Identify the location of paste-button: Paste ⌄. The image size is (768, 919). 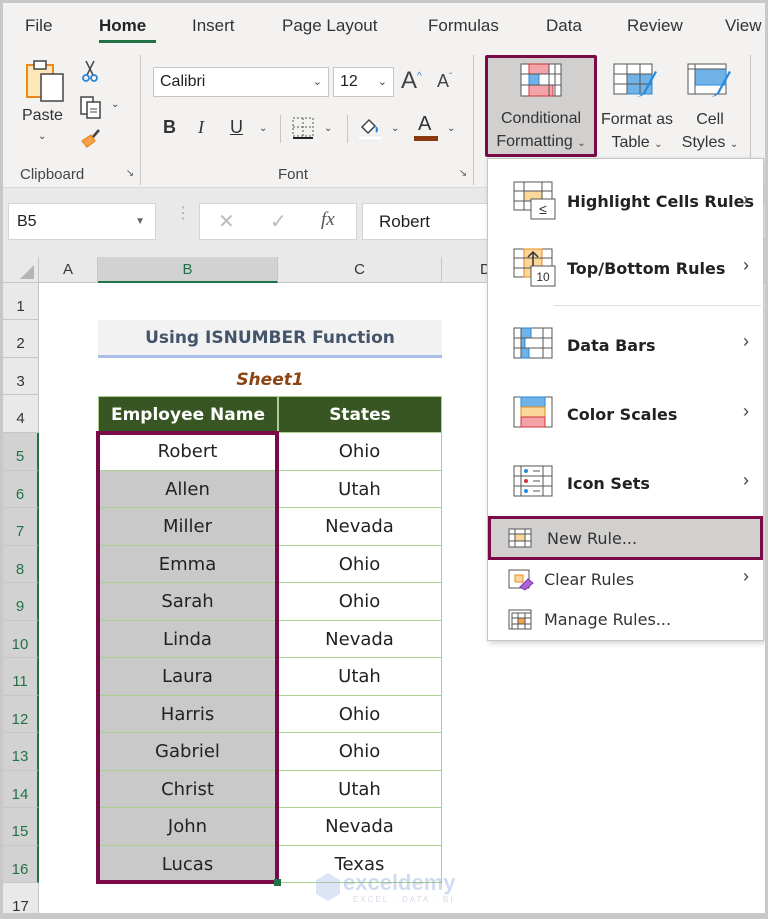
(44, 98).